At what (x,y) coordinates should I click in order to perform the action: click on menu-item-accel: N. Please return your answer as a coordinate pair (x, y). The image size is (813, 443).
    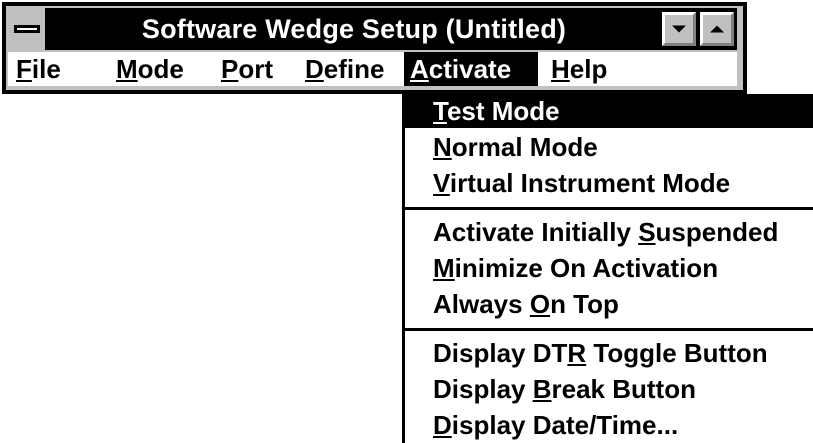
    Looking at the image, I should click on (442, 147).